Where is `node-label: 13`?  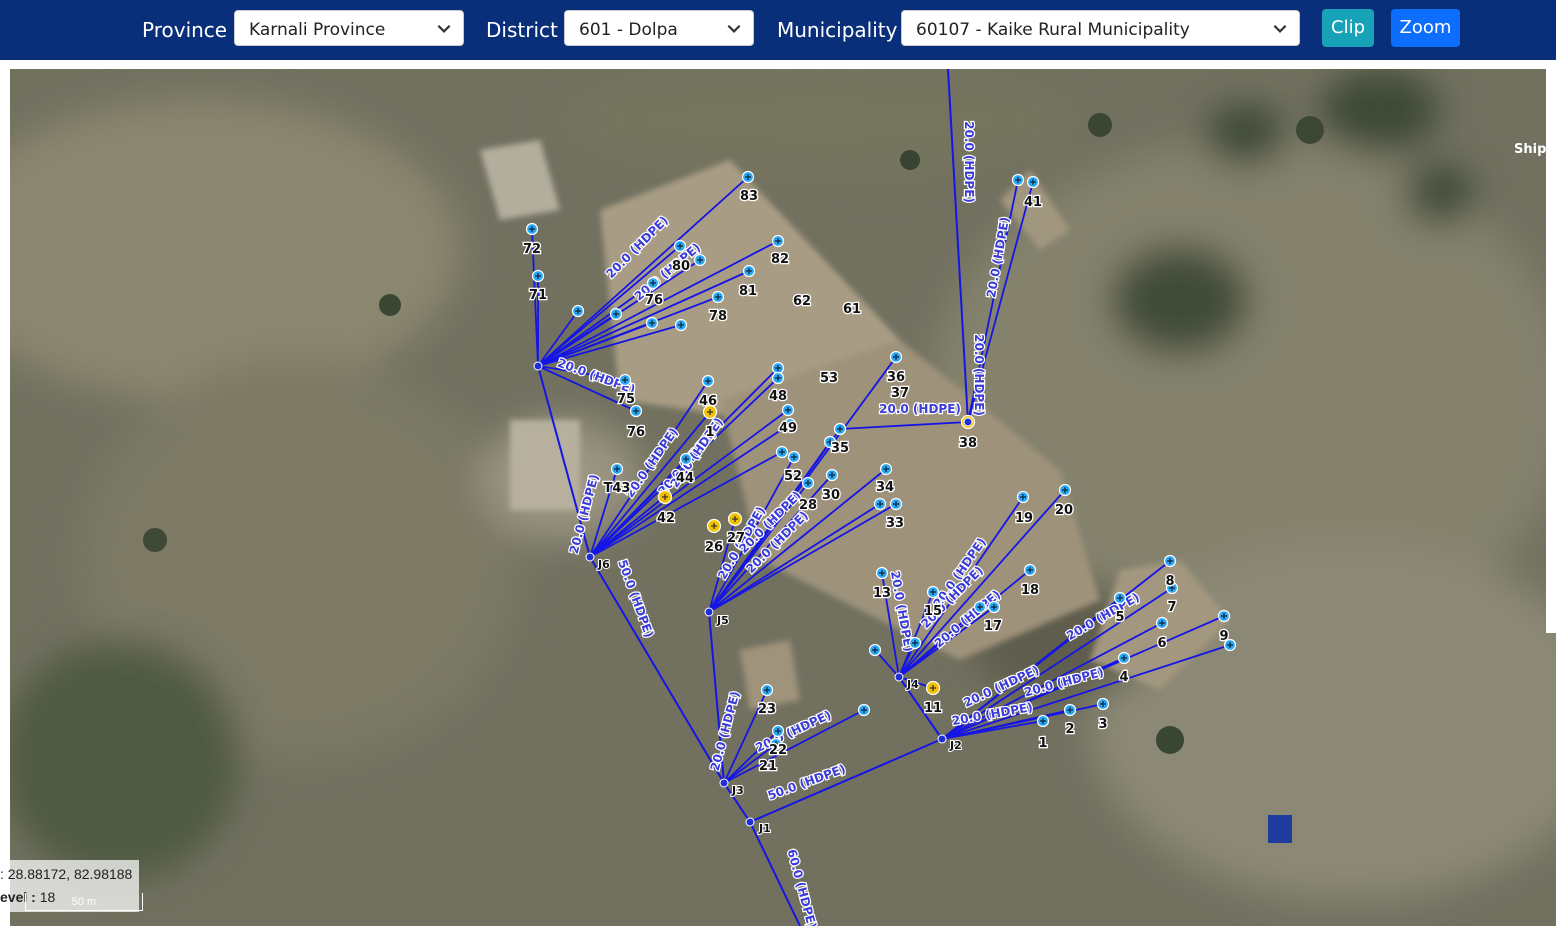
node-label: 13 is located at coordinates (882, 593).